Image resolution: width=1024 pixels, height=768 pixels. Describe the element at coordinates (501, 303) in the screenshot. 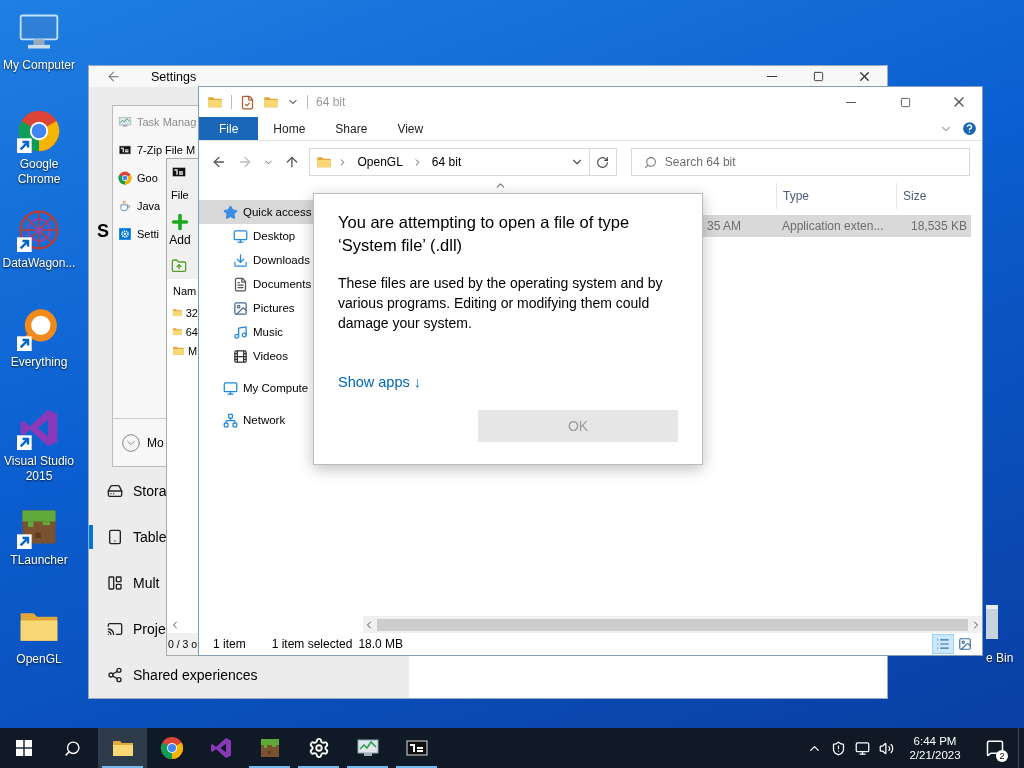

I see `dialog-message: These files are used by the operating system and by various programs. Editing or modifying them could damage your system.` at that location.